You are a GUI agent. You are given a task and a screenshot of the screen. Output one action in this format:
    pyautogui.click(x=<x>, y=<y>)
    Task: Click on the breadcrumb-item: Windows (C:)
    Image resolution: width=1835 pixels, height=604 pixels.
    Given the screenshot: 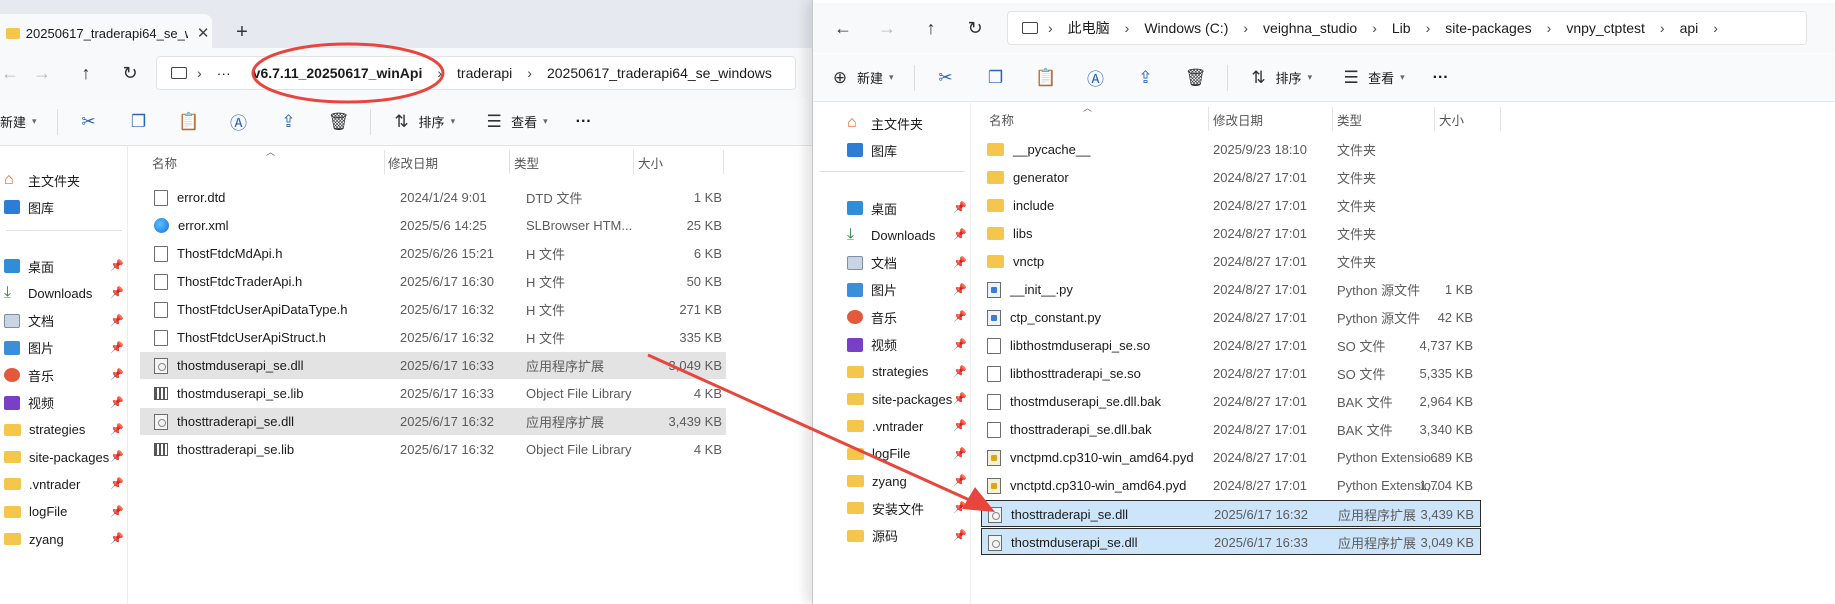 What is the action you would take?
    pyautogui.click(x=1186, y=28)
    